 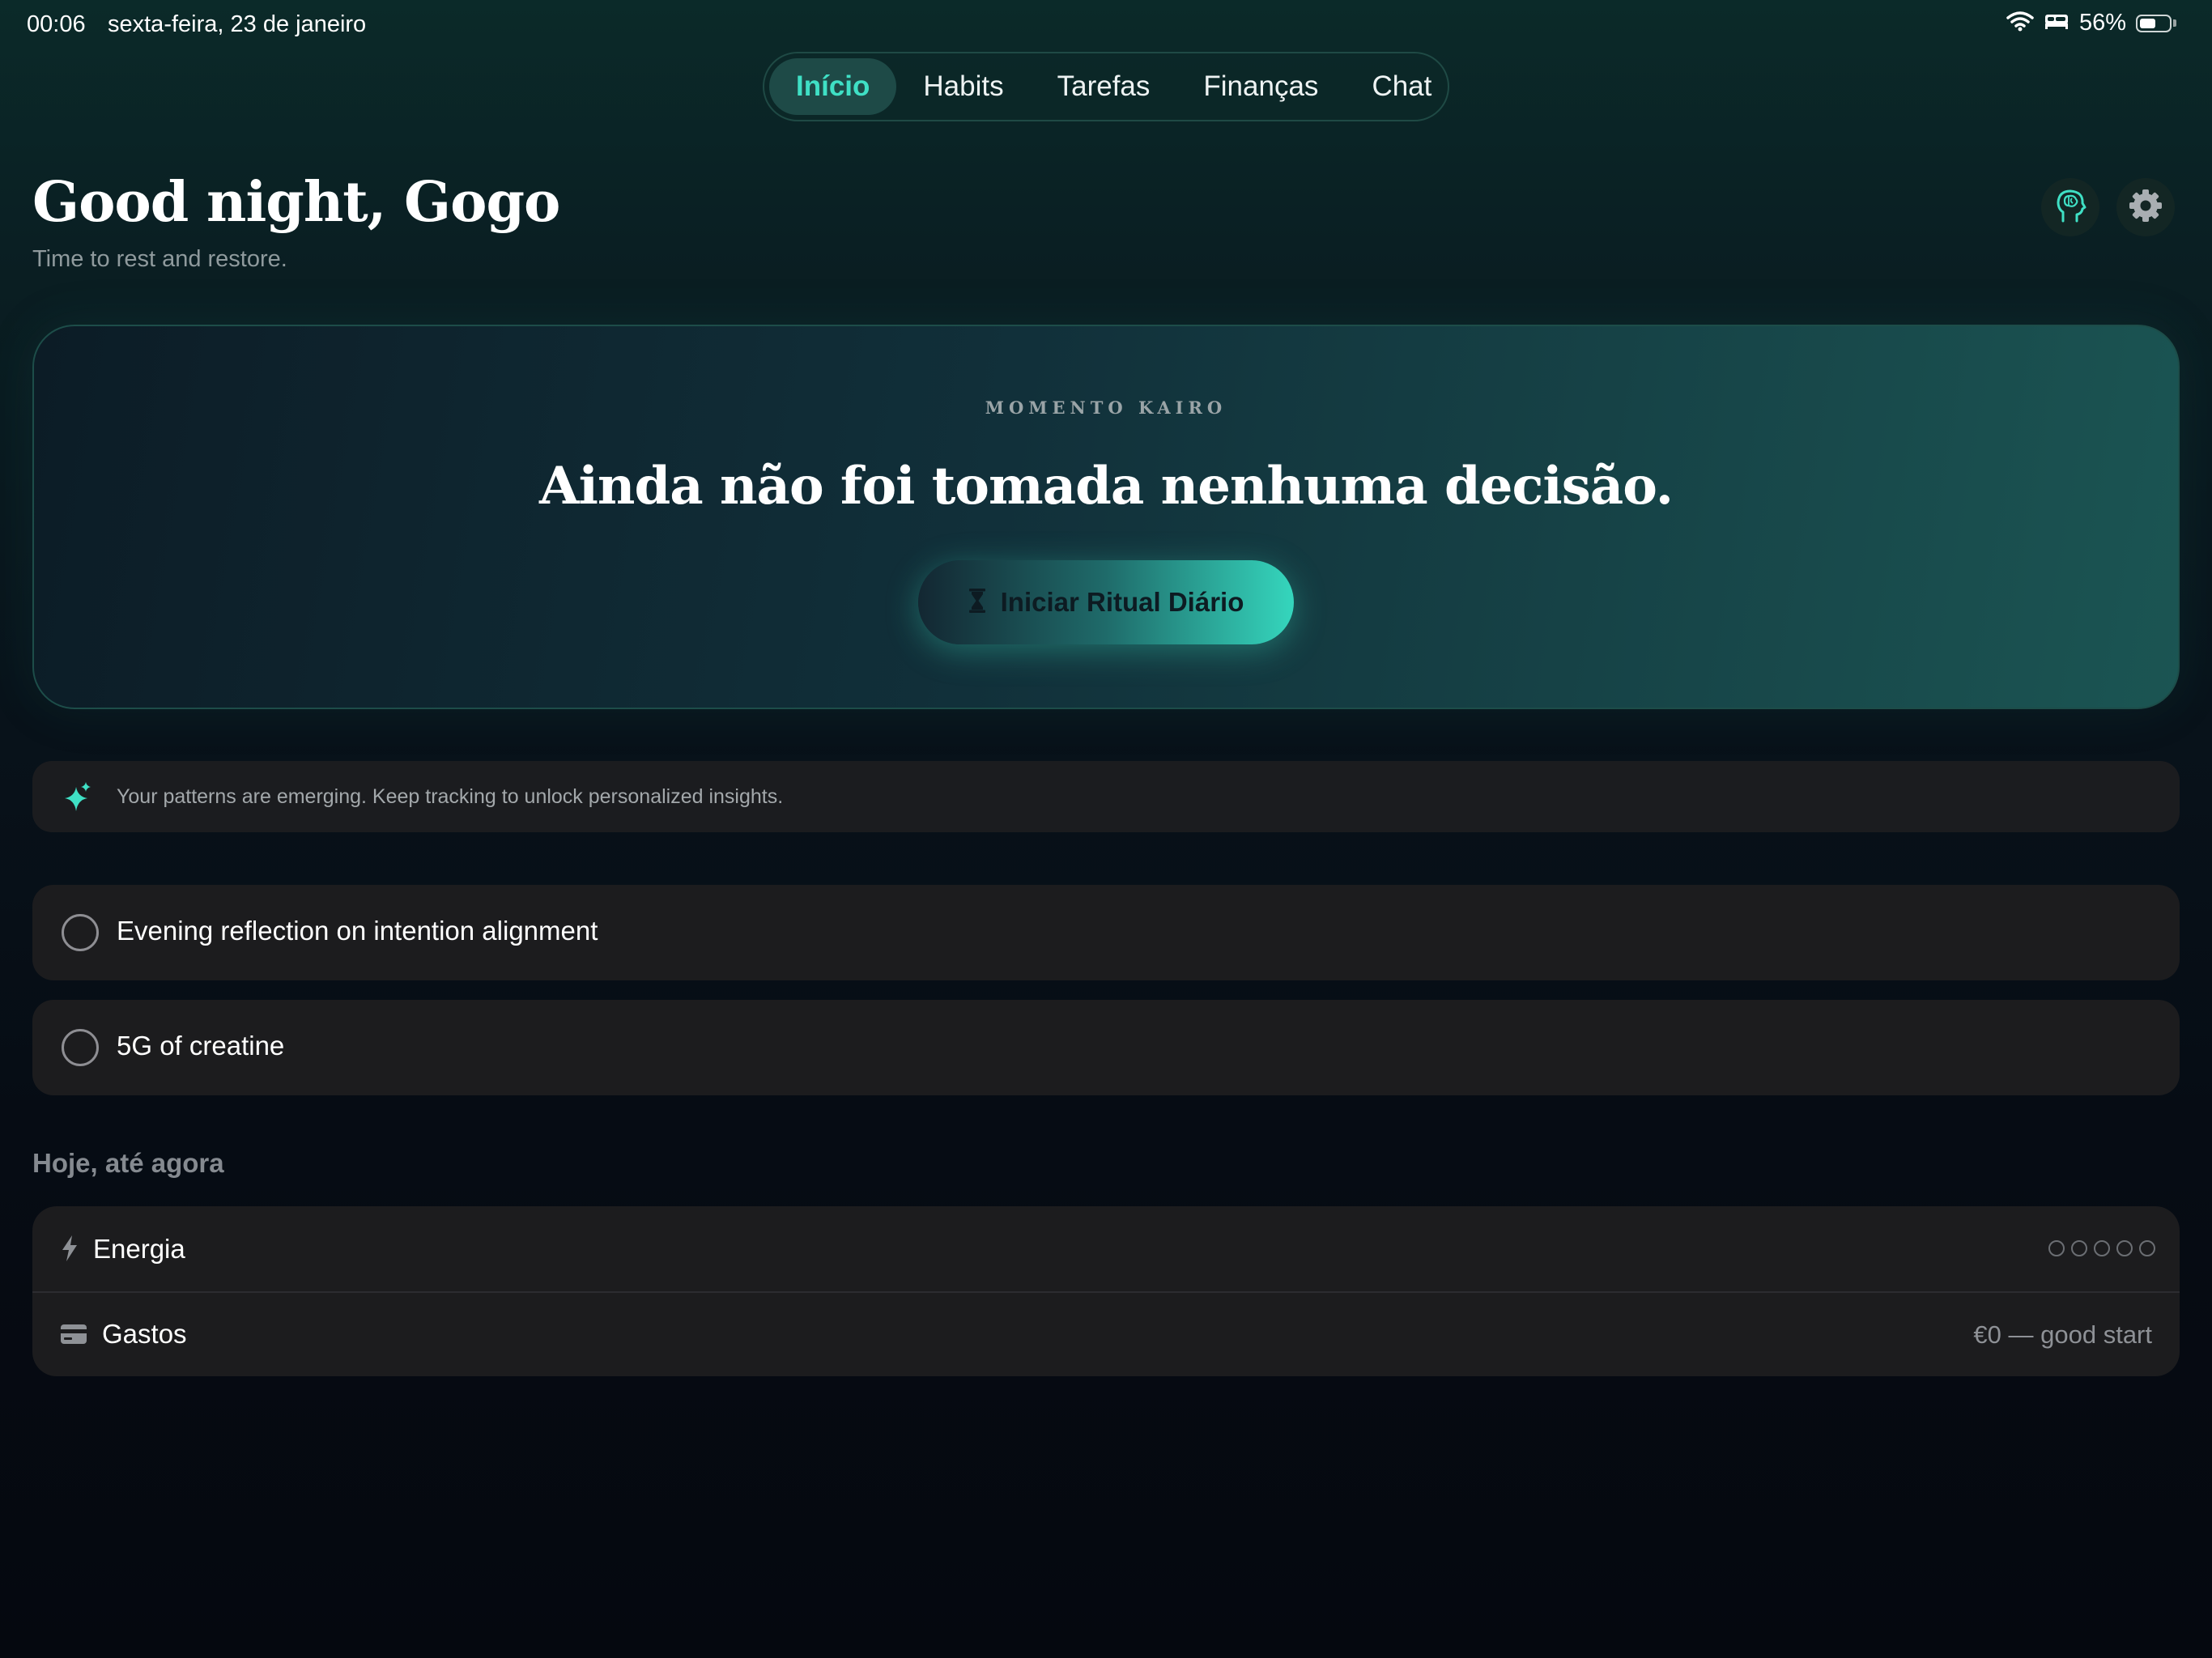 What do you see at coordinates (1122, 602) in the screenshot?
I see `start-ritual-label: Iniciar Ritual Diário` at bounding box center [1122, 602].